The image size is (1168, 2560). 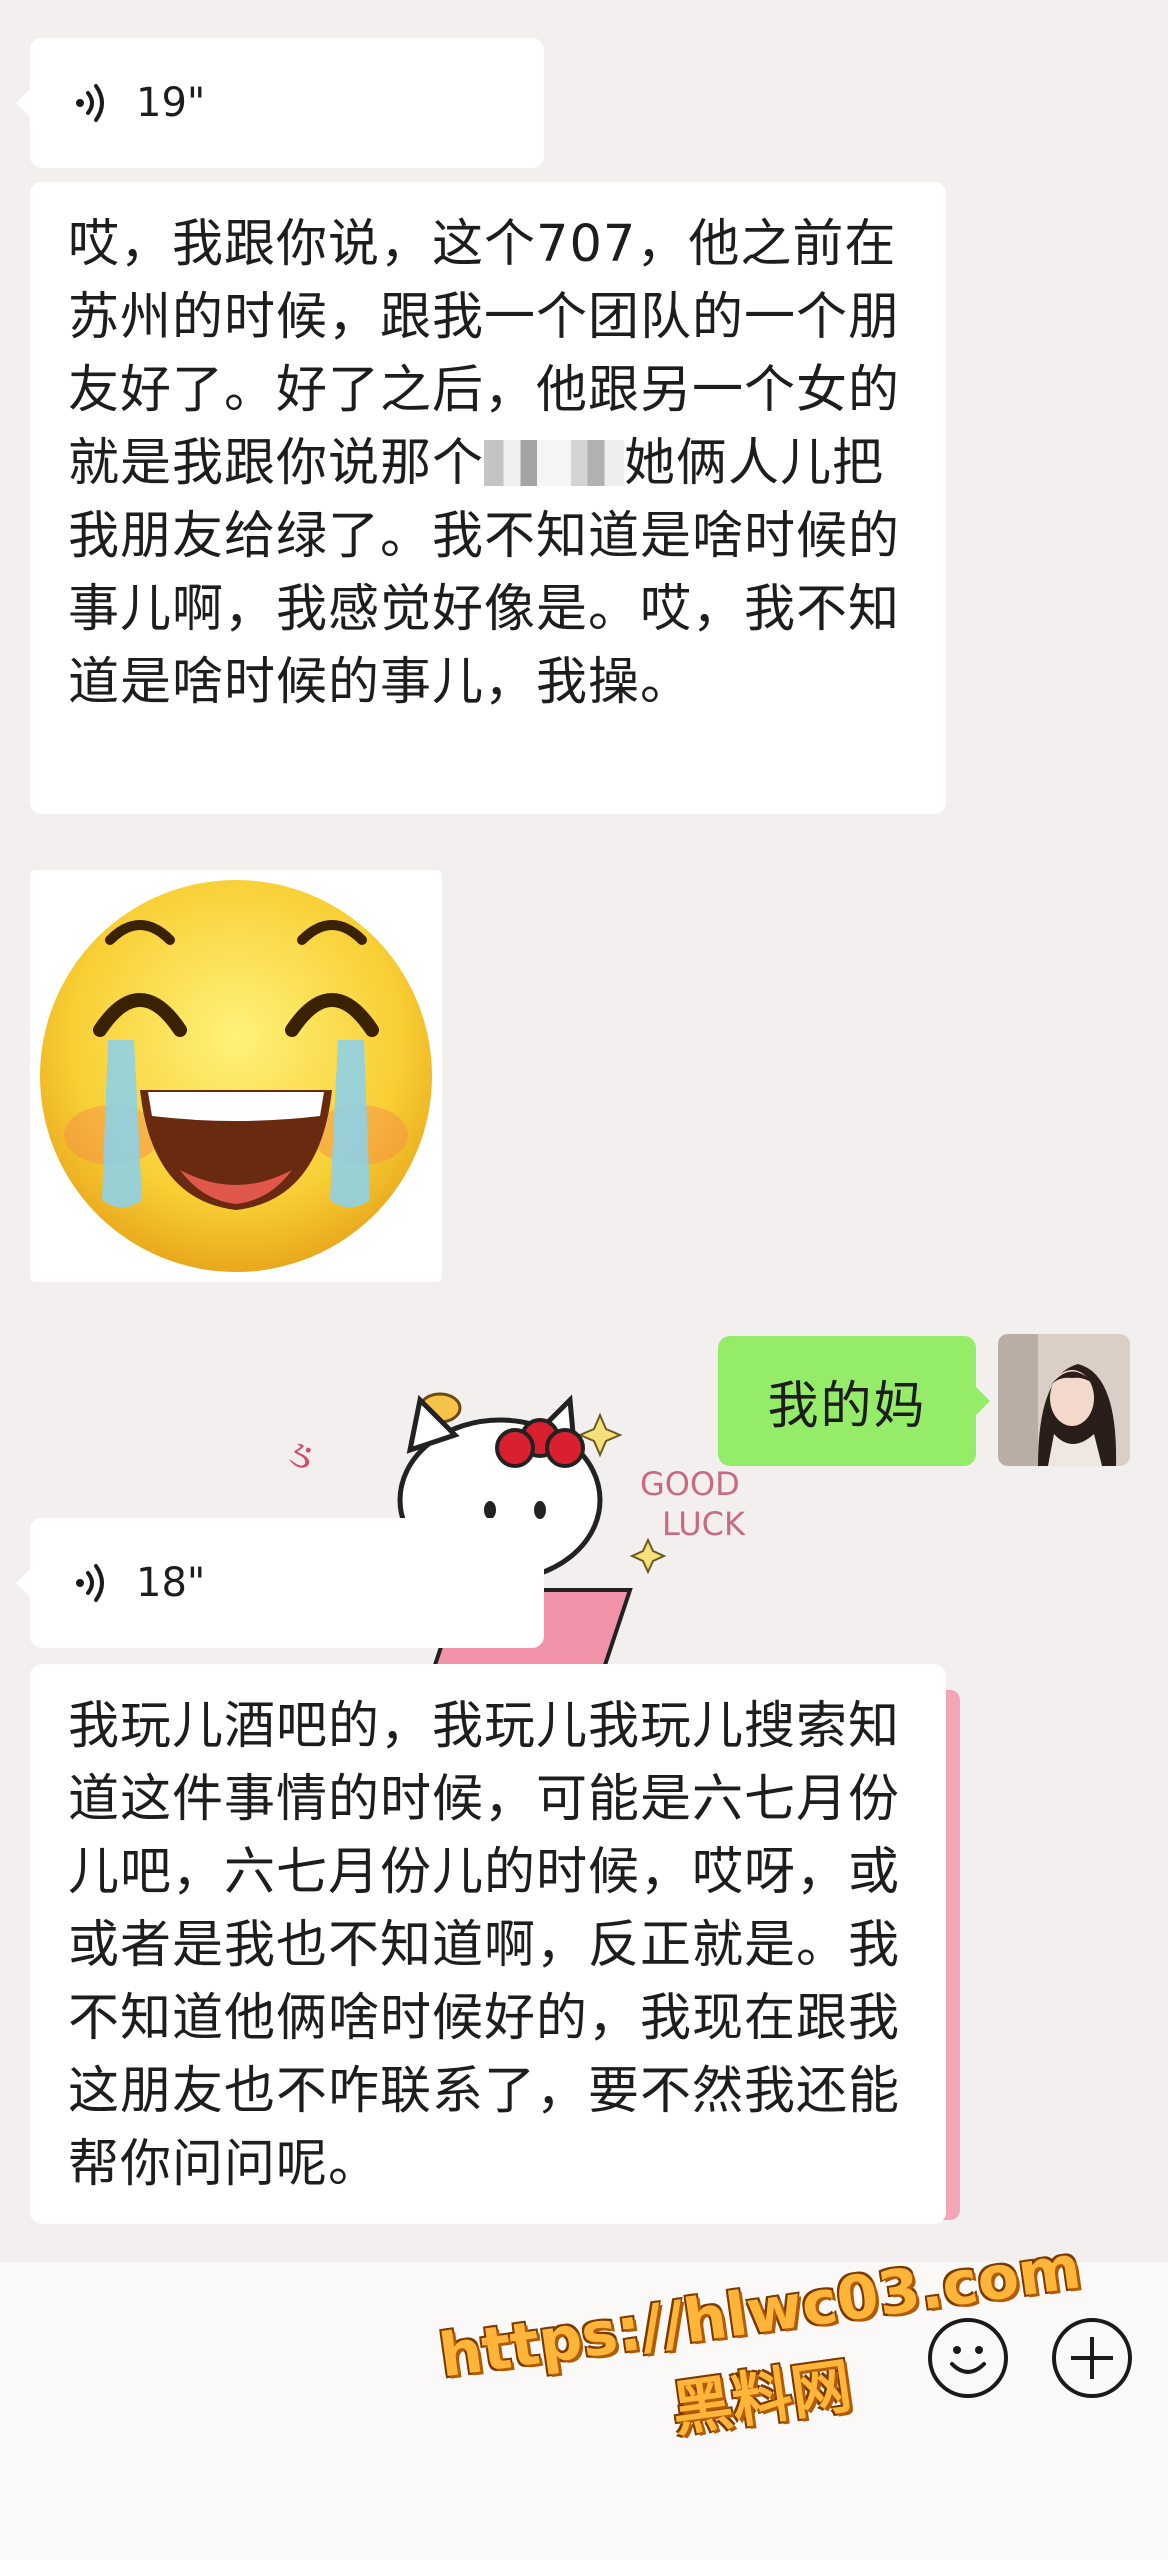 I want to click on voice-duration: 18", so click(x=171, y=1583).